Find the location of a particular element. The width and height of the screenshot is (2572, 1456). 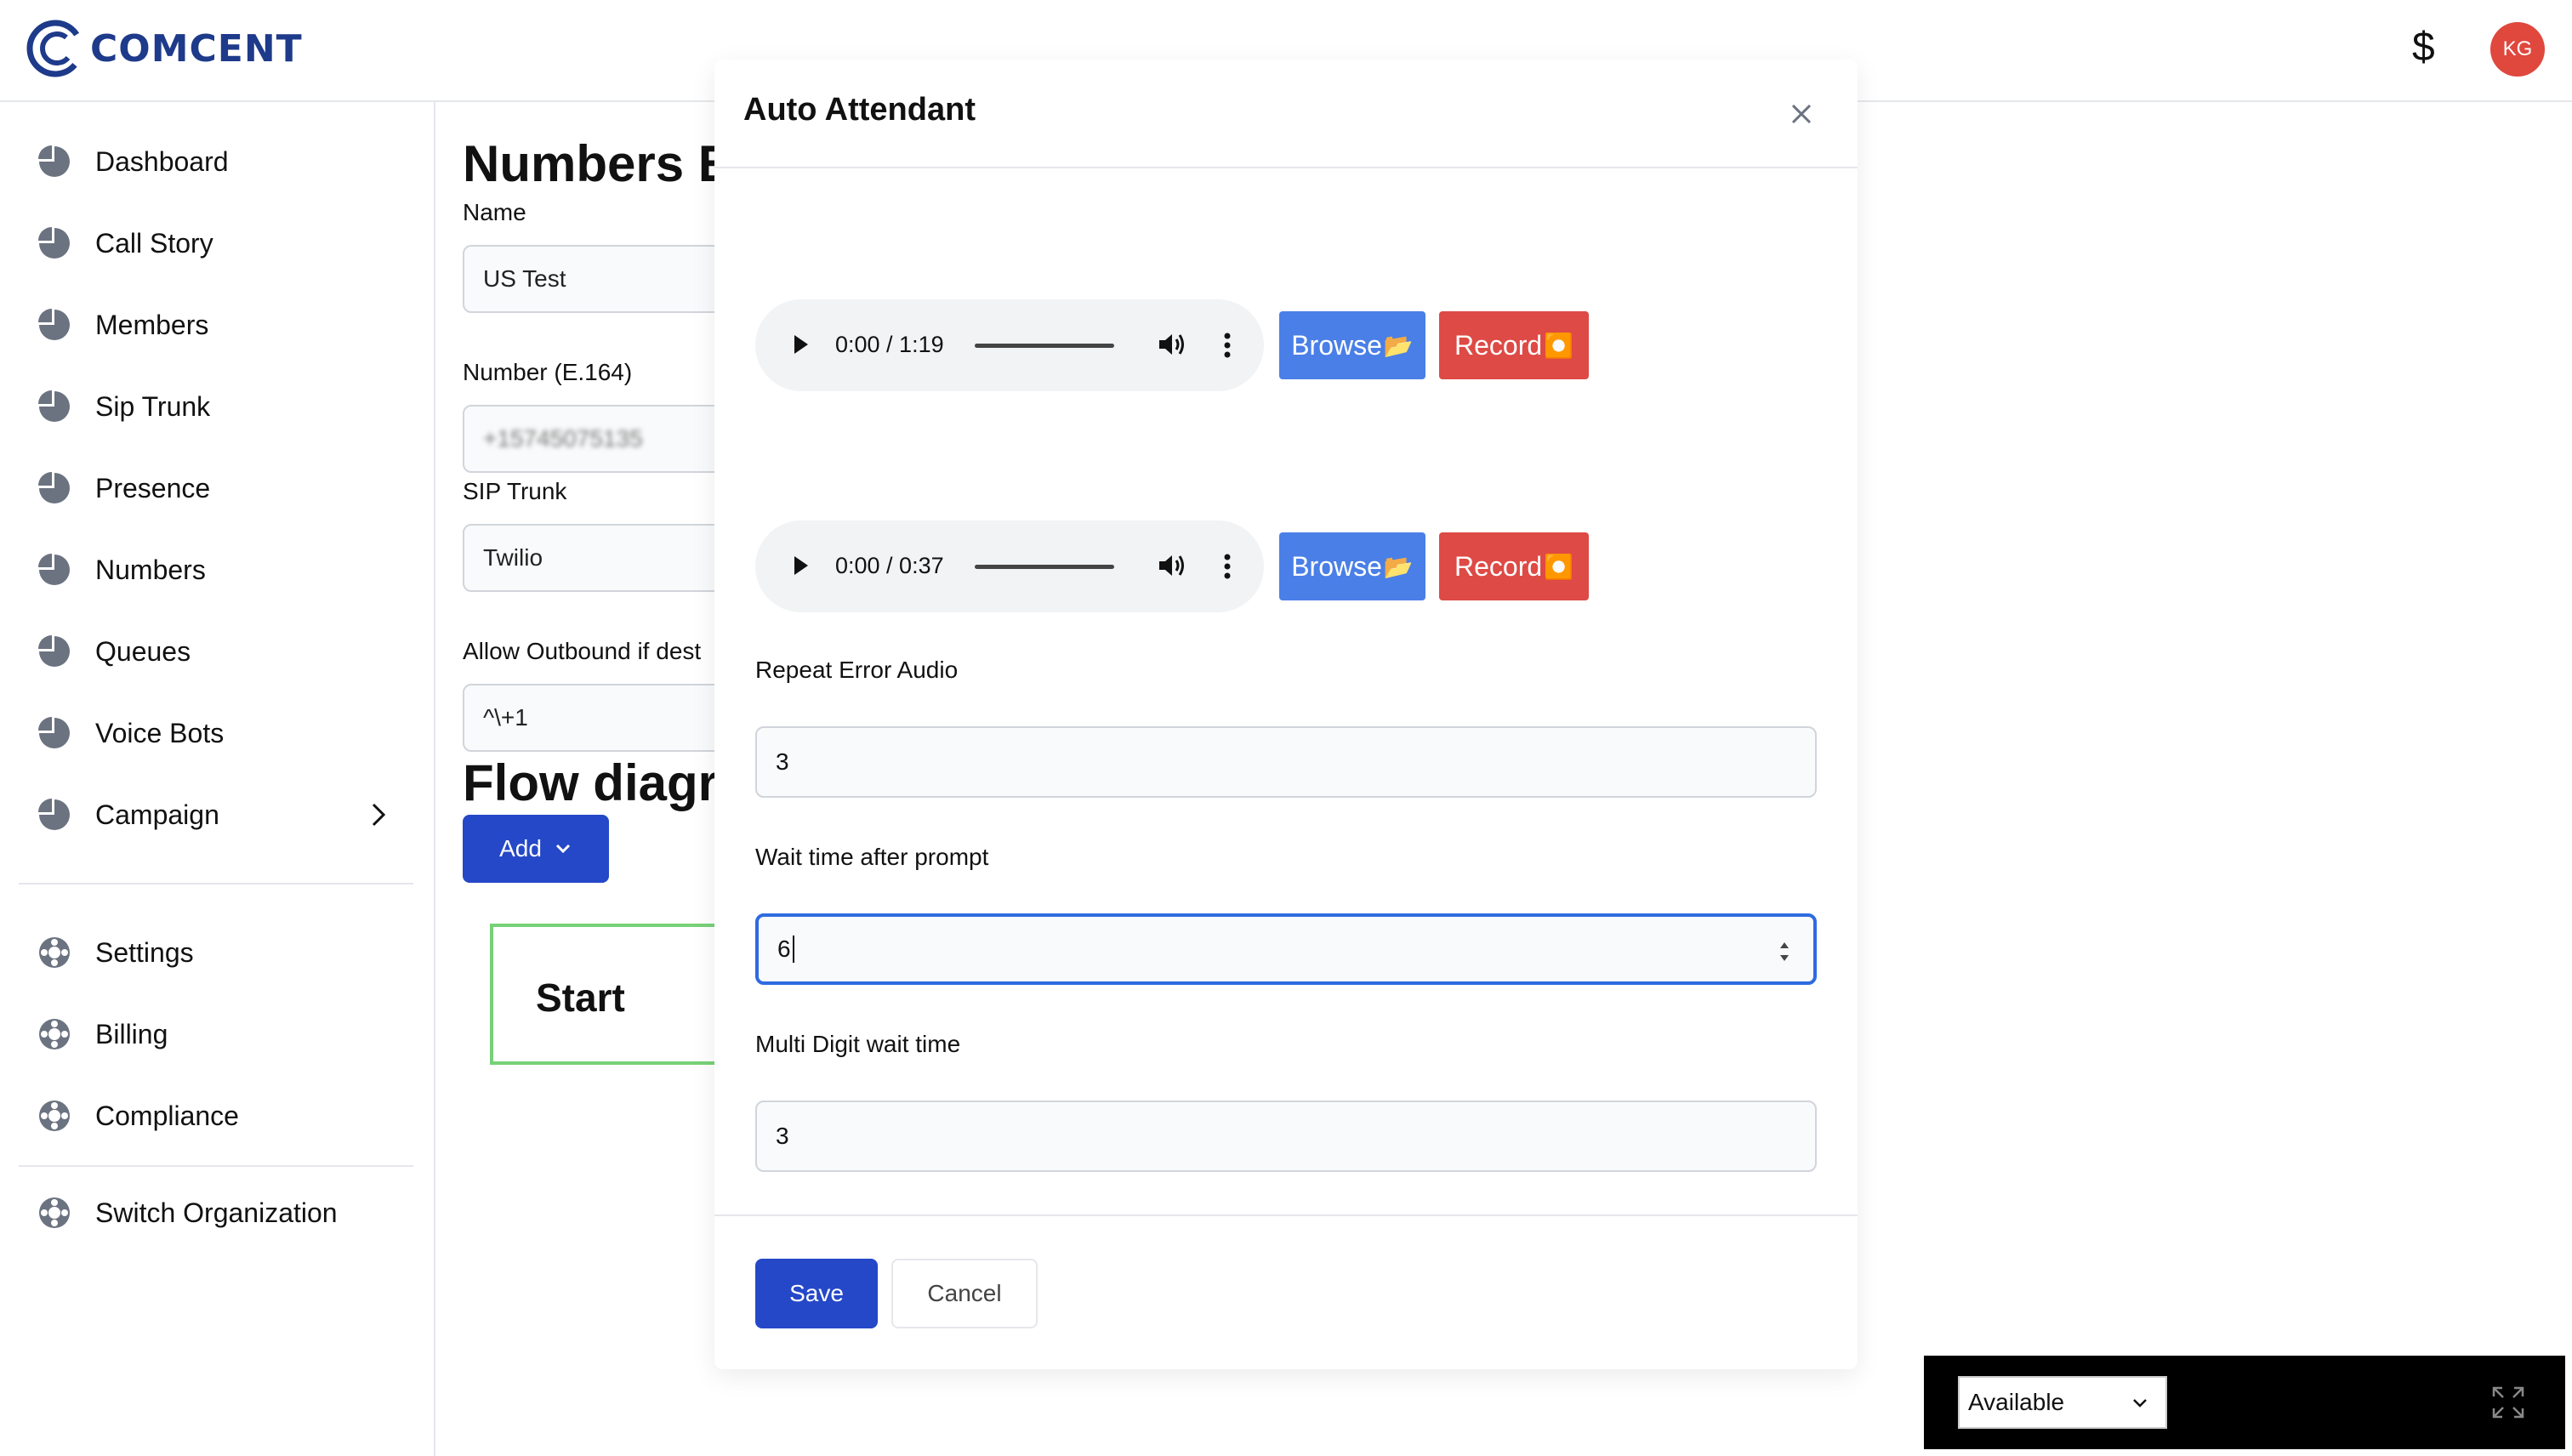

sip-trunk-select: Twilio is located at coordinates (599, 558).